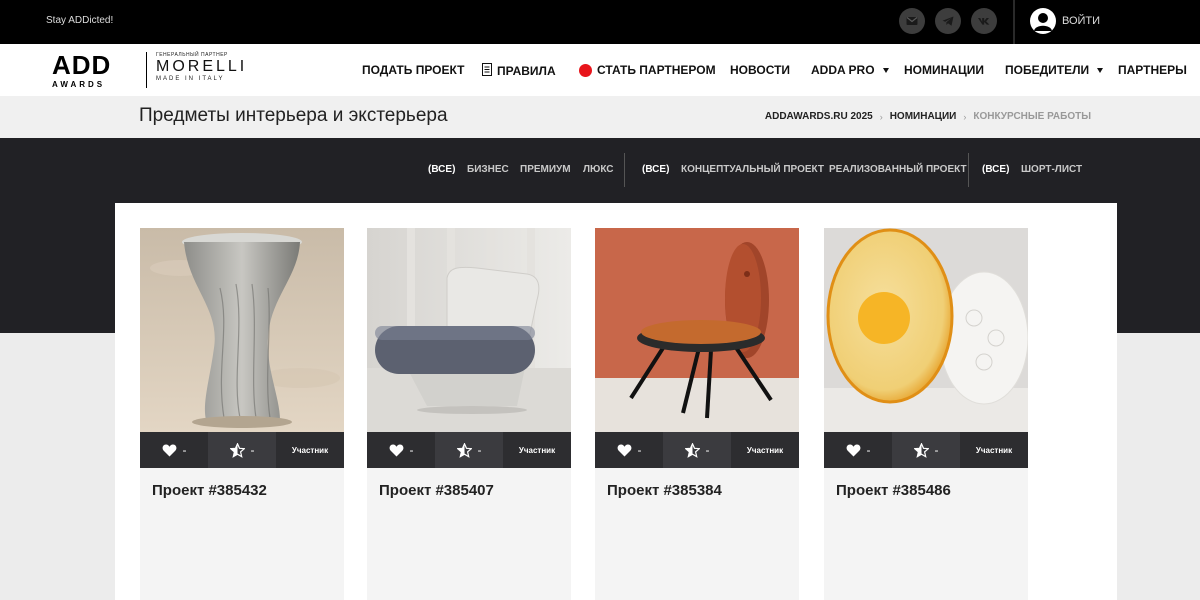 This screenshot has width=1200, height=600. I want to click on user-icon, so click(1043, 21).